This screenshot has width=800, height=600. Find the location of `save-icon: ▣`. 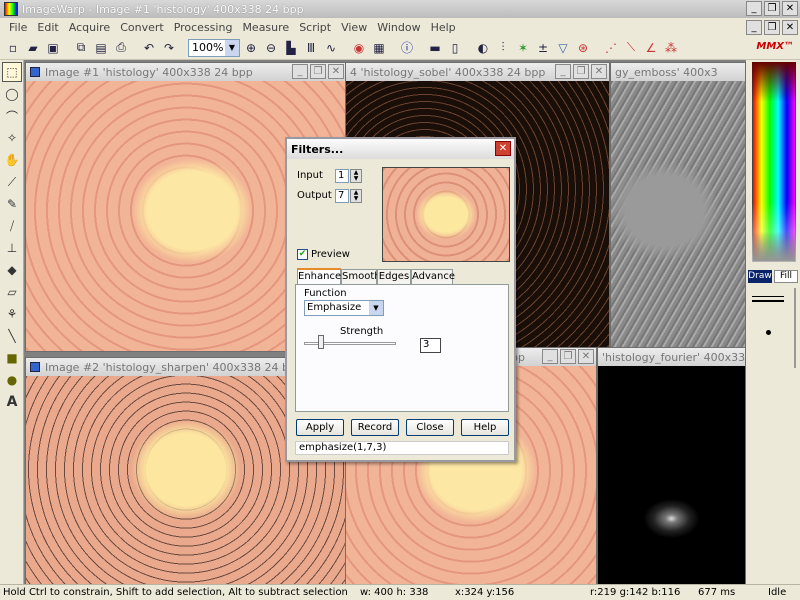

save-icon: ▣ is located at coordinates (53, 48).